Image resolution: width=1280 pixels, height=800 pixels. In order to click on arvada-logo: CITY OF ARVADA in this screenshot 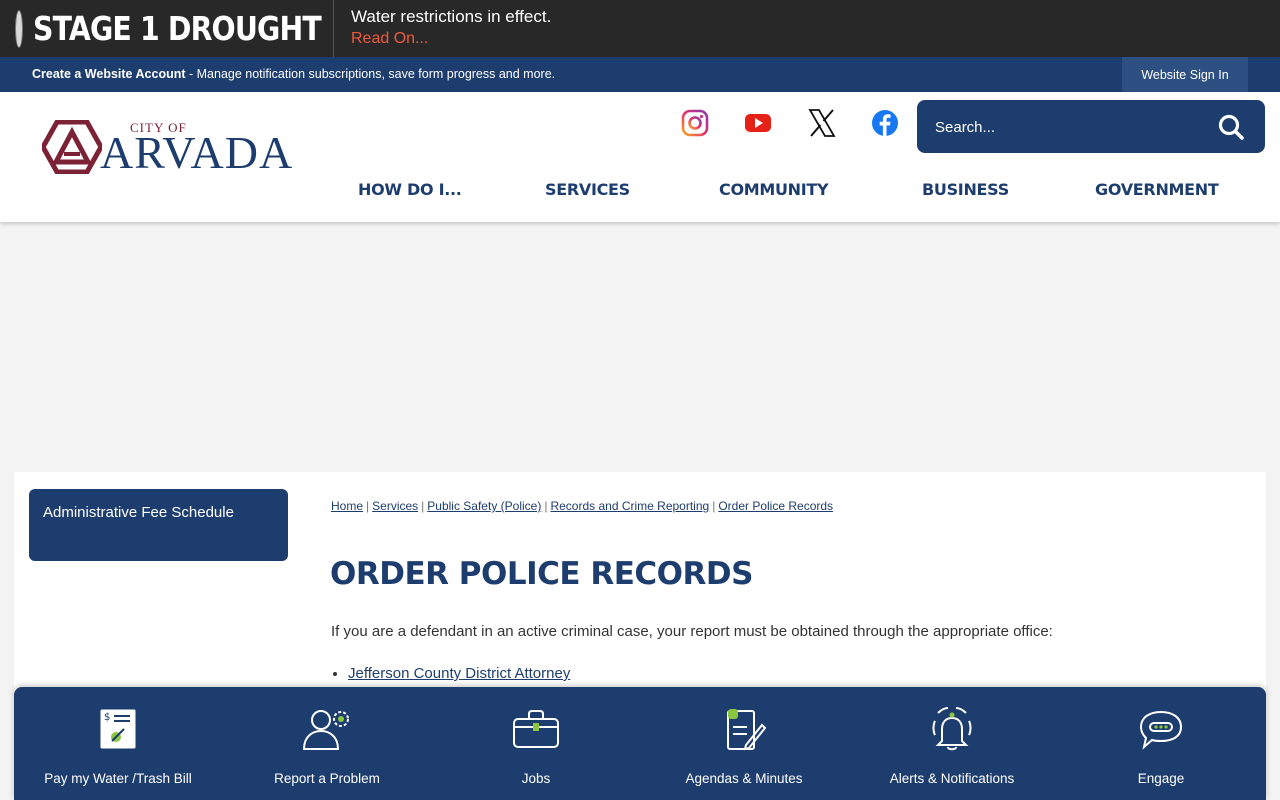, I will do `click(168, 149)`.